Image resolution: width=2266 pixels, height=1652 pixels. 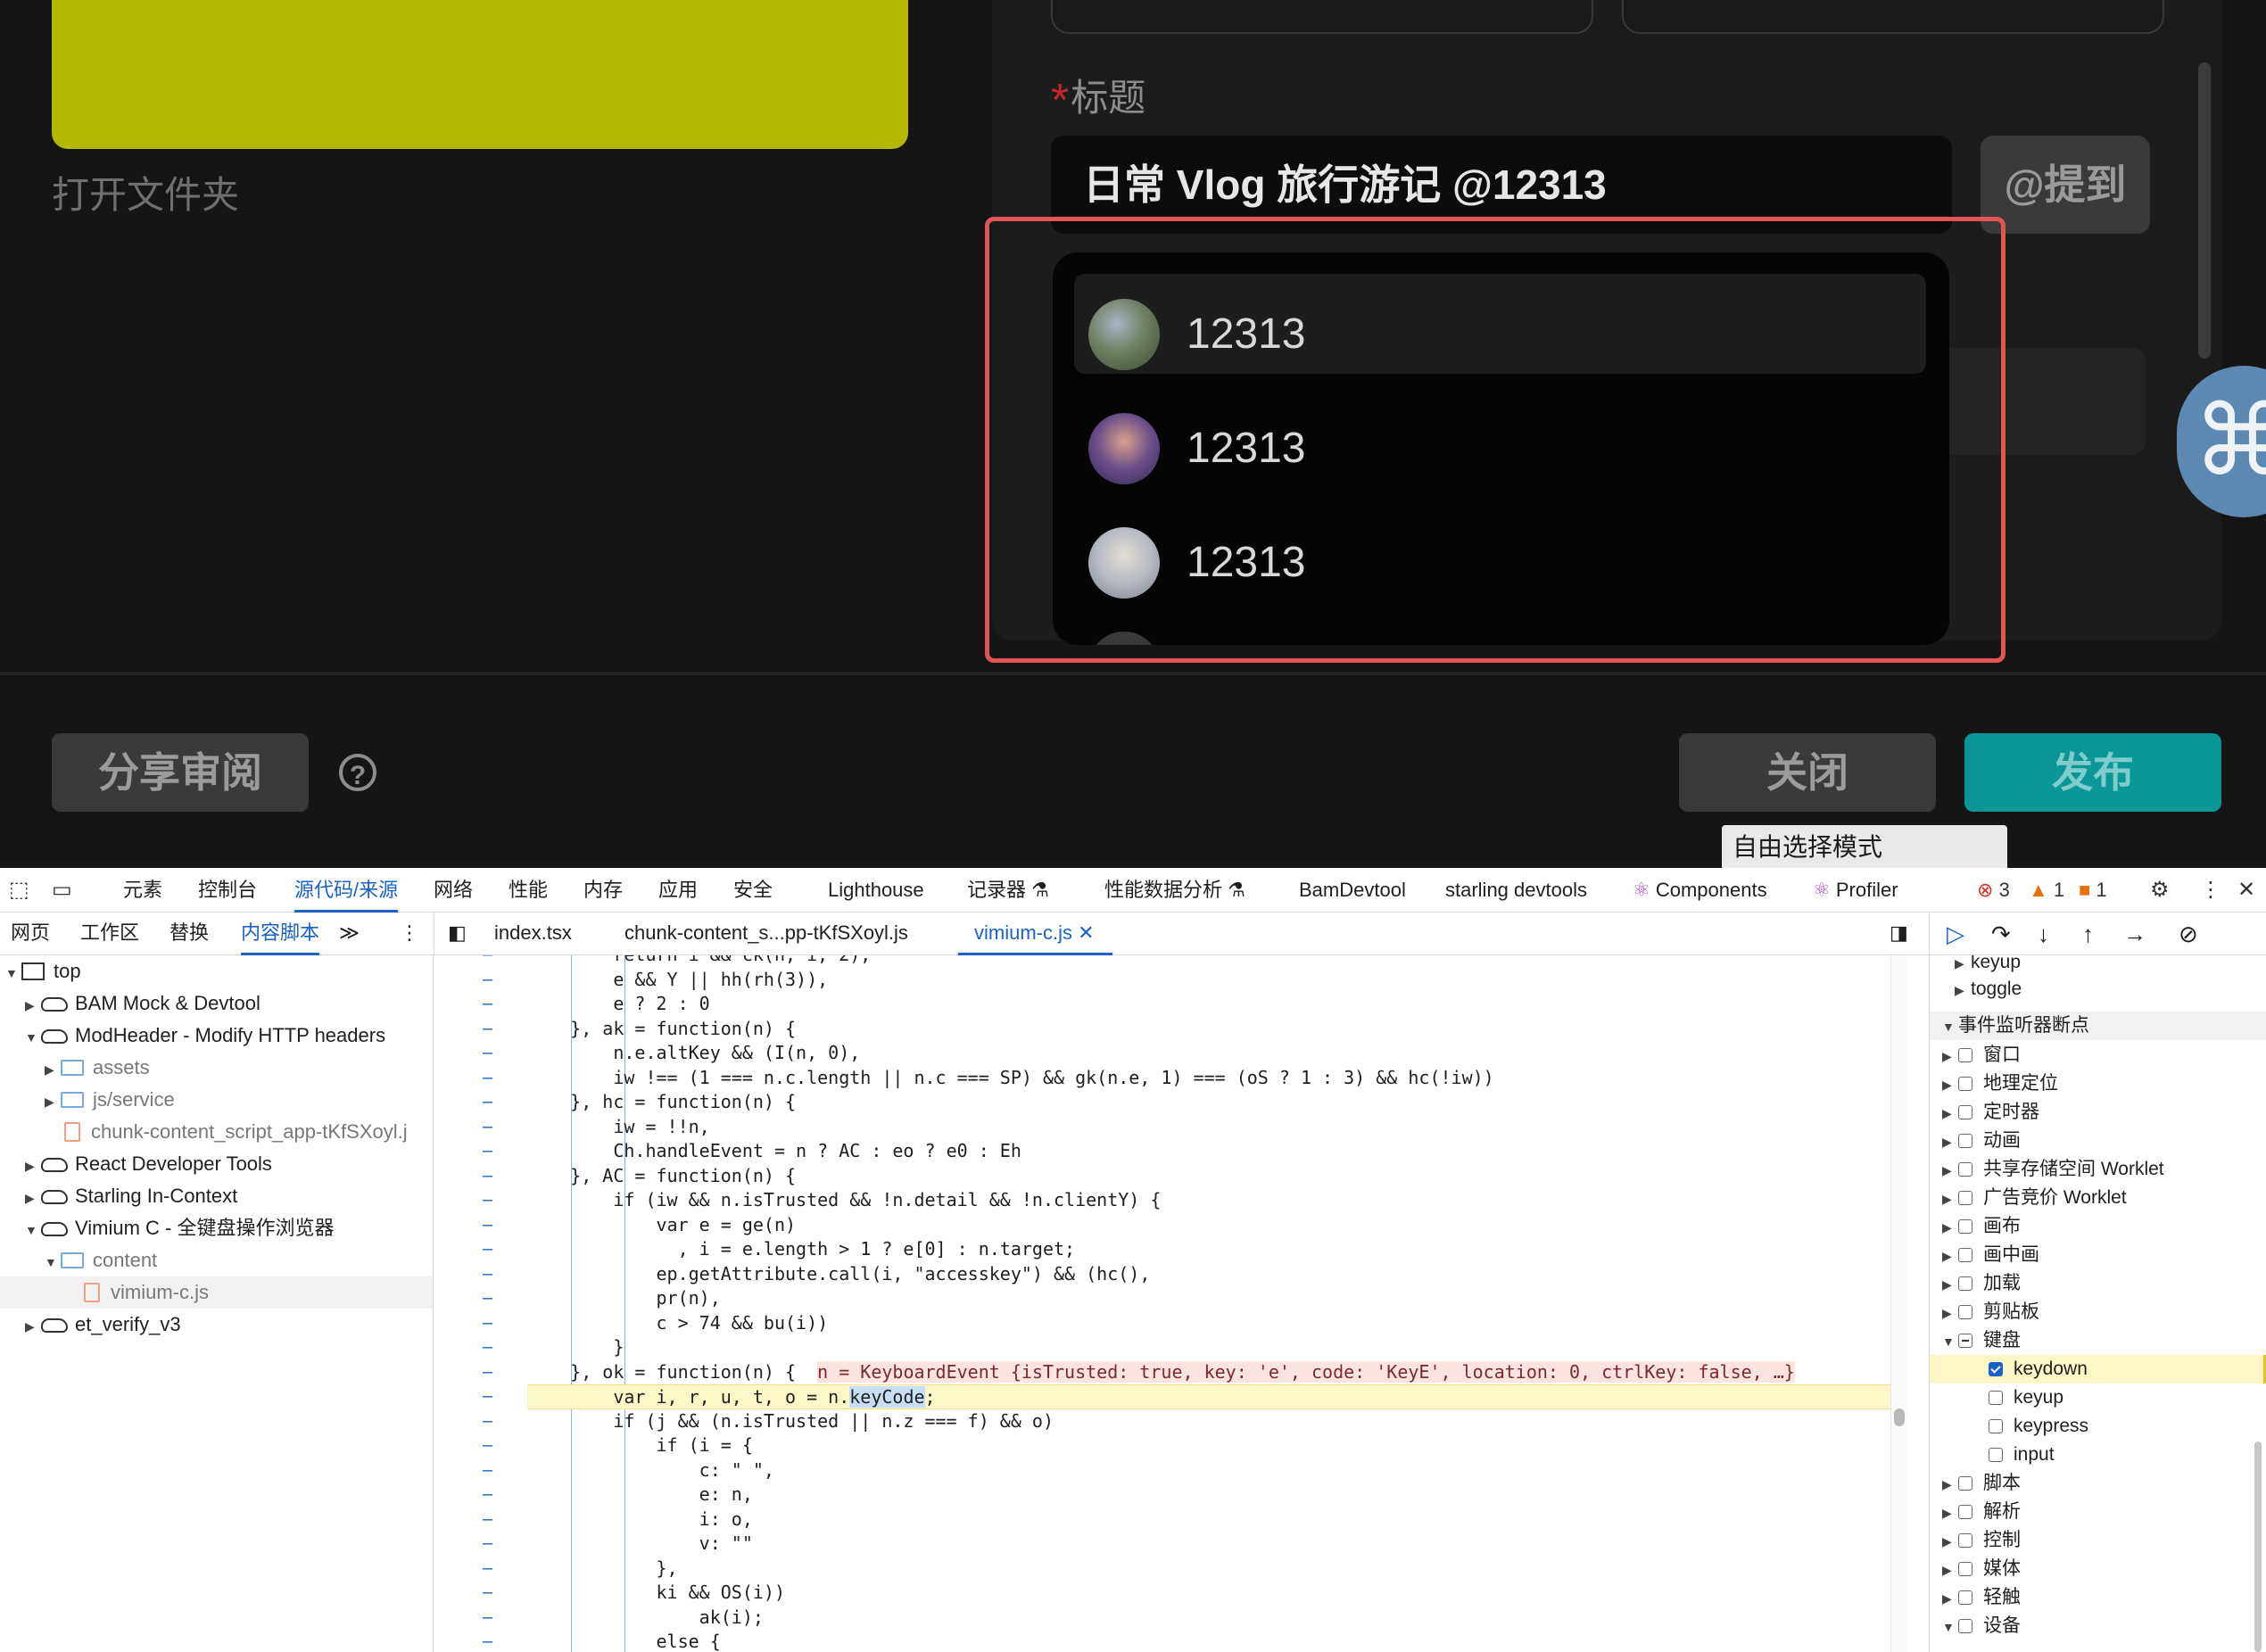 I want to click on file-tab-index: index.tsx, so click(x=533, y=934).